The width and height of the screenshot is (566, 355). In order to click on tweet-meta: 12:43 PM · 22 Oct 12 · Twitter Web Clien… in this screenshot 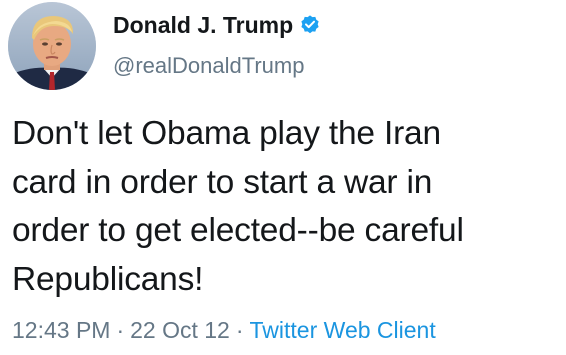, I will do `click(224, 330)`.